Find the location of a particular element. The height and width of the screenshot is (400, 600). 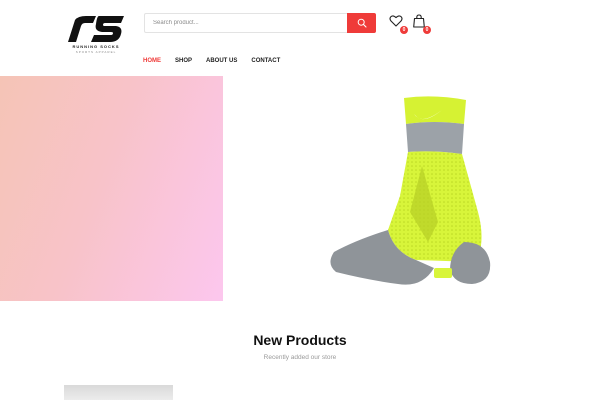

search-icon is located at coordinates (362, 23).